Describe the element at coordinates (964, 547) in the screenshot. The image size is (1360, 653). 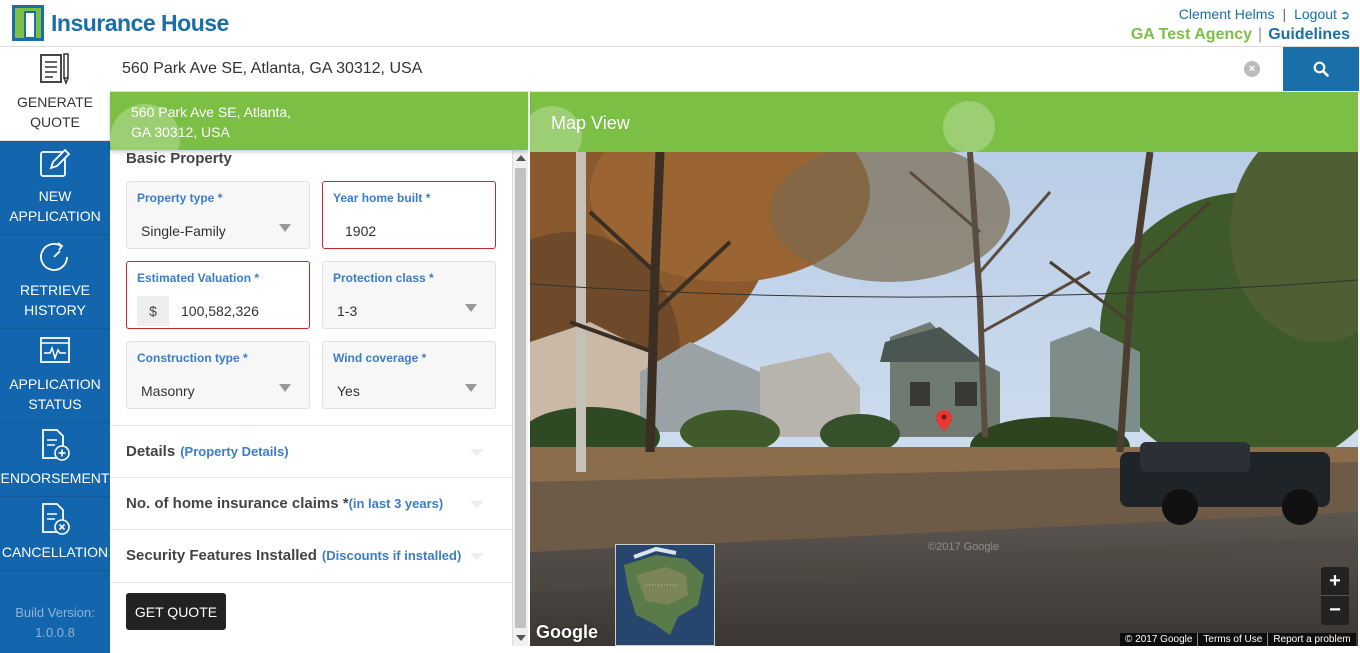
I see `map-watermark: ©2017 Google` at that location.